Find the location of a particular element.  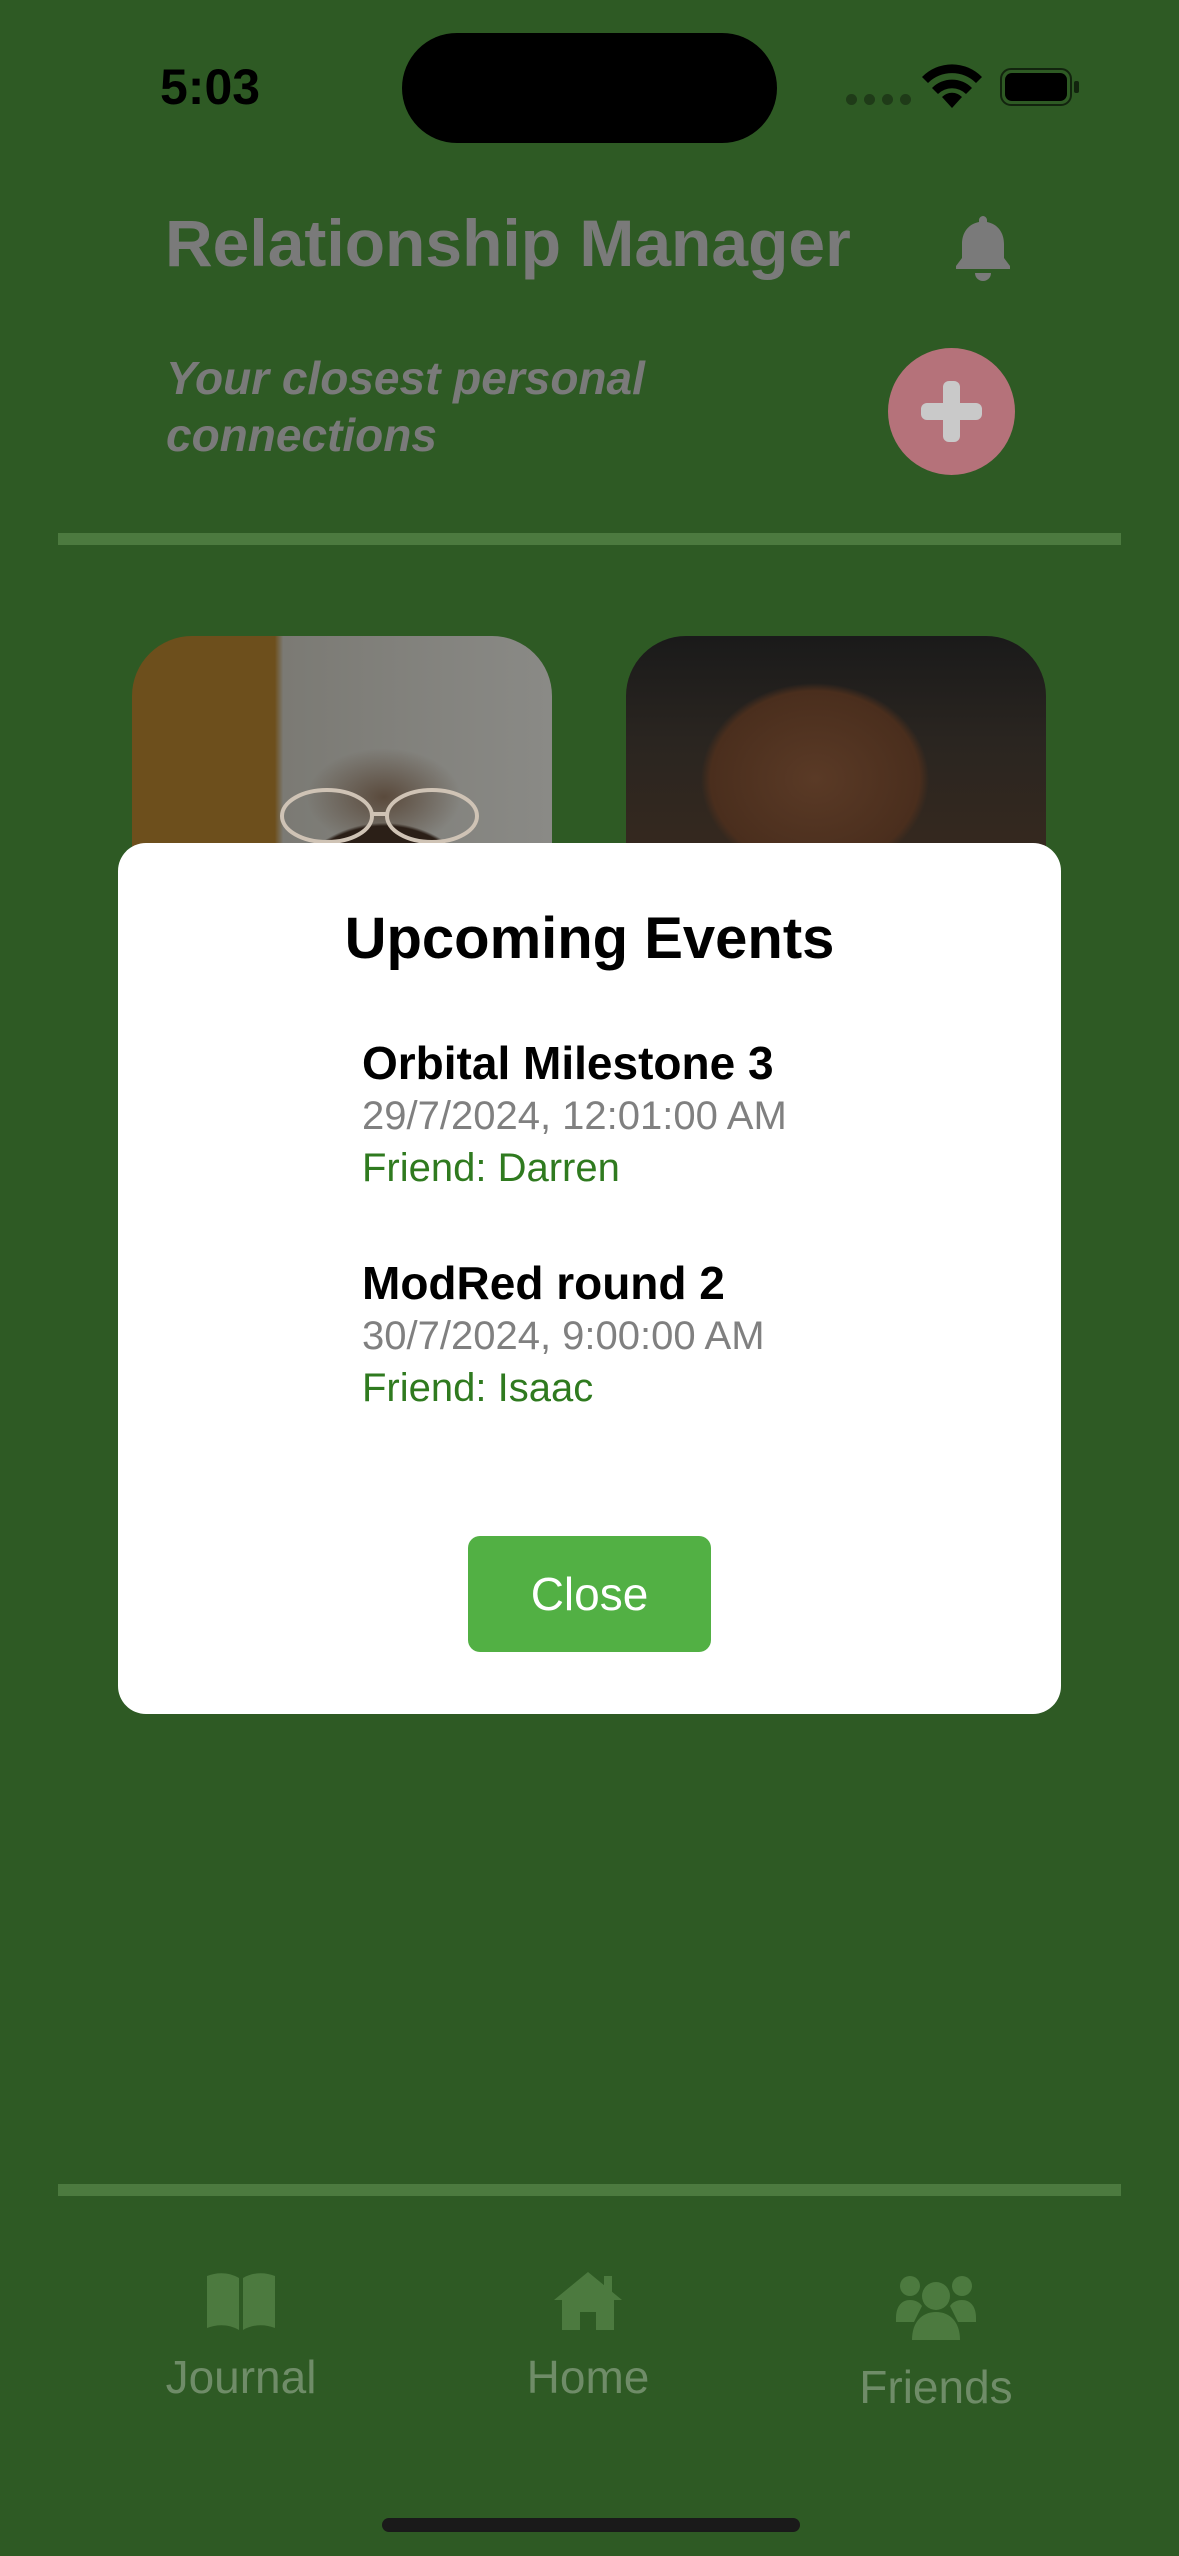

app-title: Relationship Manager is located at coordinates (508, 243).